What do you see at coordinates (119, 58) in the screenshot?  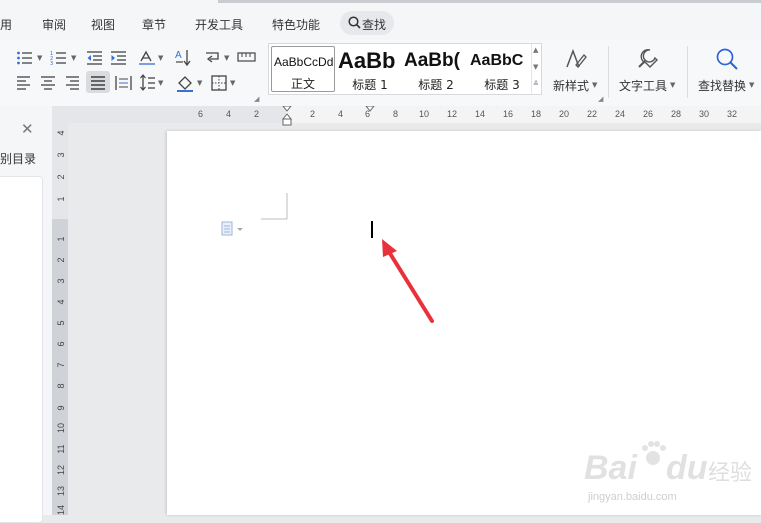 I see `increase-indent-icon` at bounding box center [119, 58].